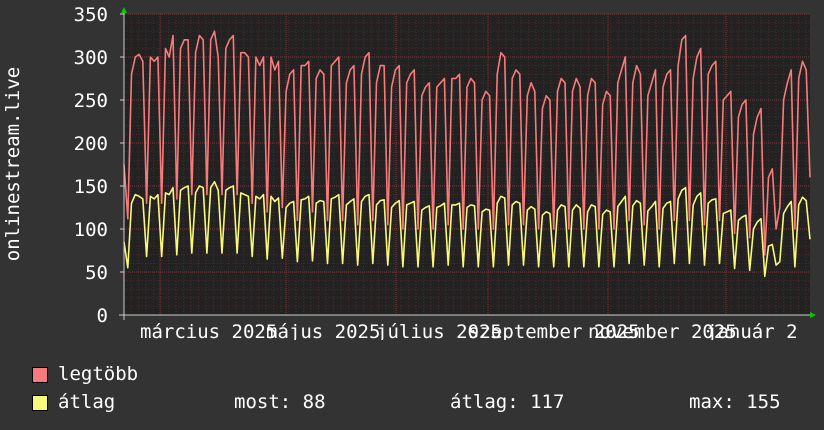 The image size is (824, 430). What do you see at coordinates (323, 330) in the screenshot?
I see `x-tick-label: május 2025` at bounding box center [323, 330].